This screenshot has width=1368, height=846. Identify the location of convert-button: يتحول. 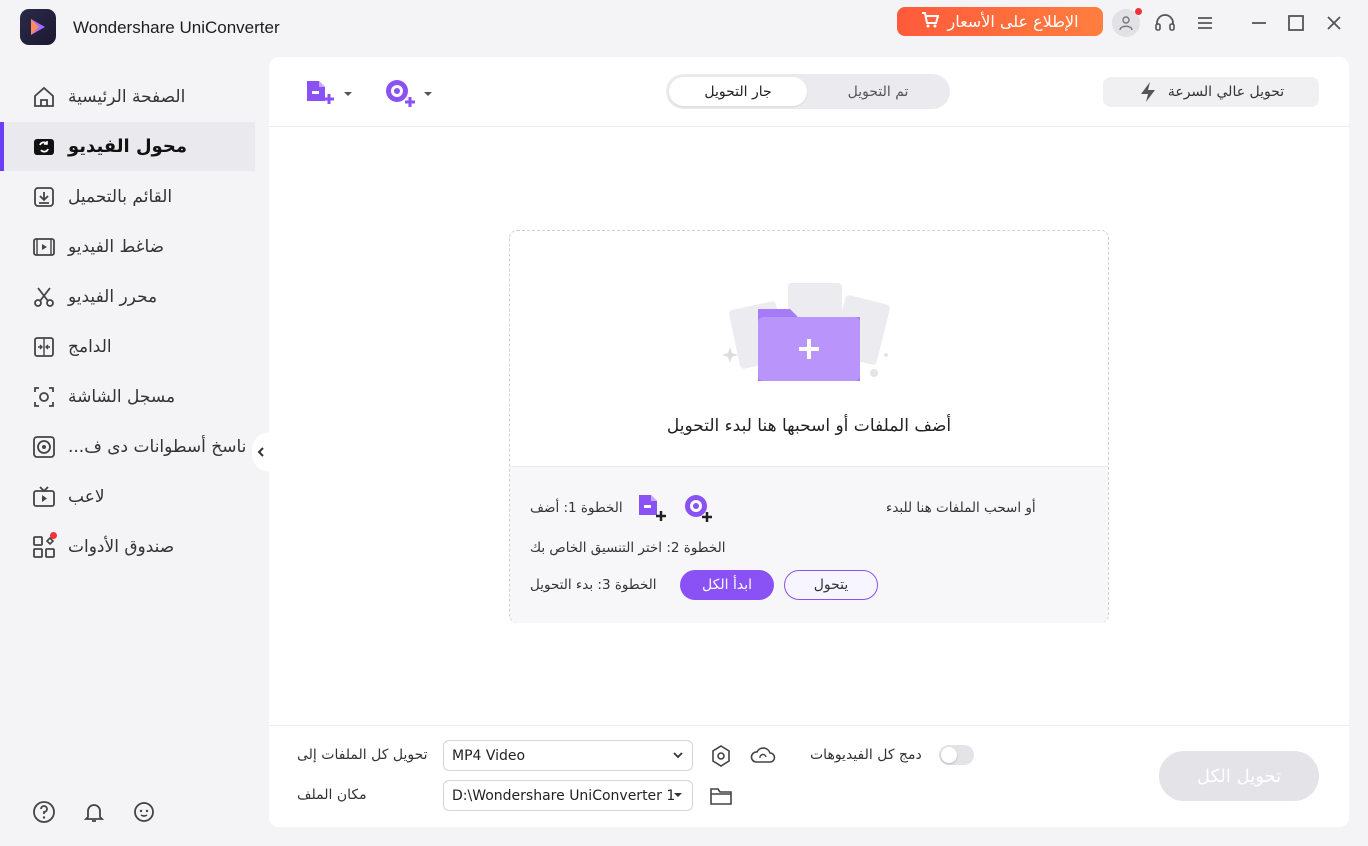
(831, 585).